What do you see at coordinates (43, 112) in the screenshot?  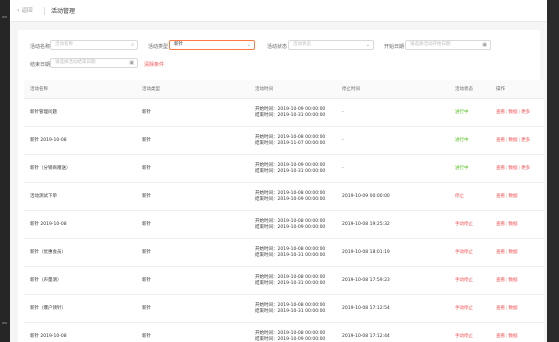 I see `row-name: 新针管理问题` at bounding box center [43, 112].